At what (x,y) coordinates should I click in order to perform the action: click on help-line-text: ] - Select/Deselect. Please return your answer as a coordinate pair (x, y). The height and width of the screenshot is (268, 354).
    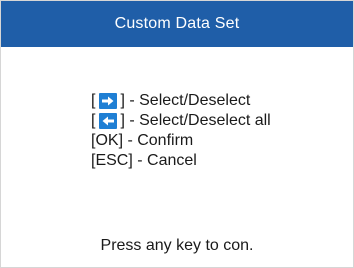
    Looking at the image, I should click on (185, 100).